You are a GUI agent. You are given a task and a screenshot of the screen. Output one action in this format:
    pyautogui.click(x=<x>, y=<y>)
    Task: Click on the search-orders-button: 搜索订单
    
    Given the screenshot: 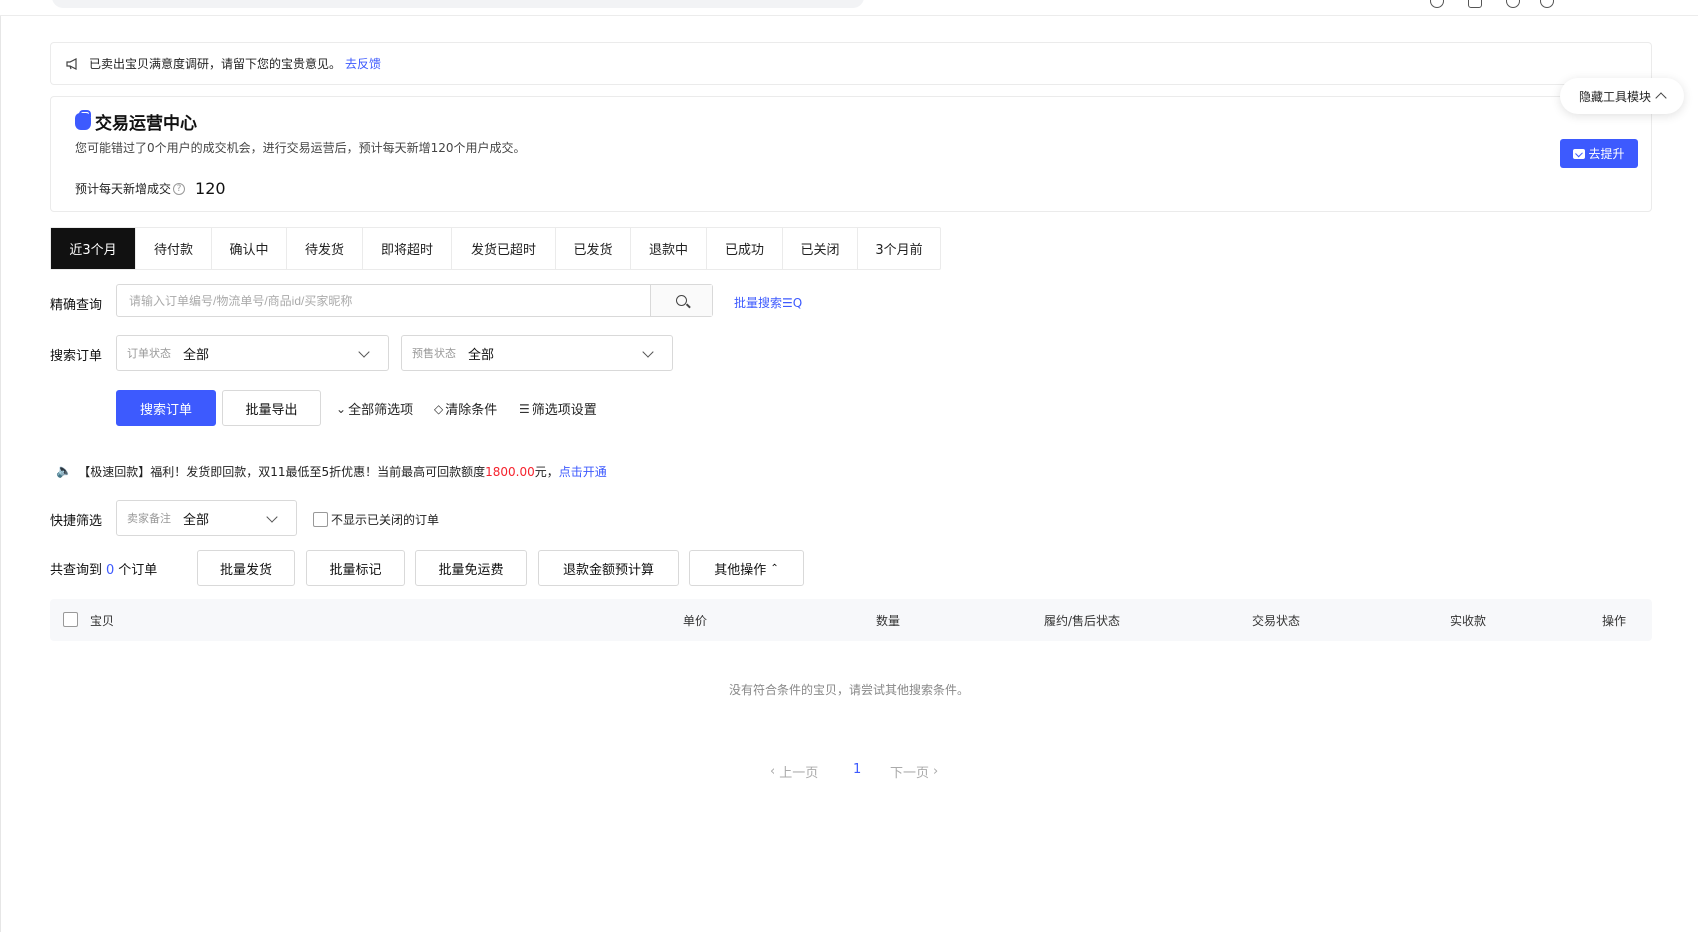 What is the action you would take?
    pyautogui.click(x=166, y=408)
    